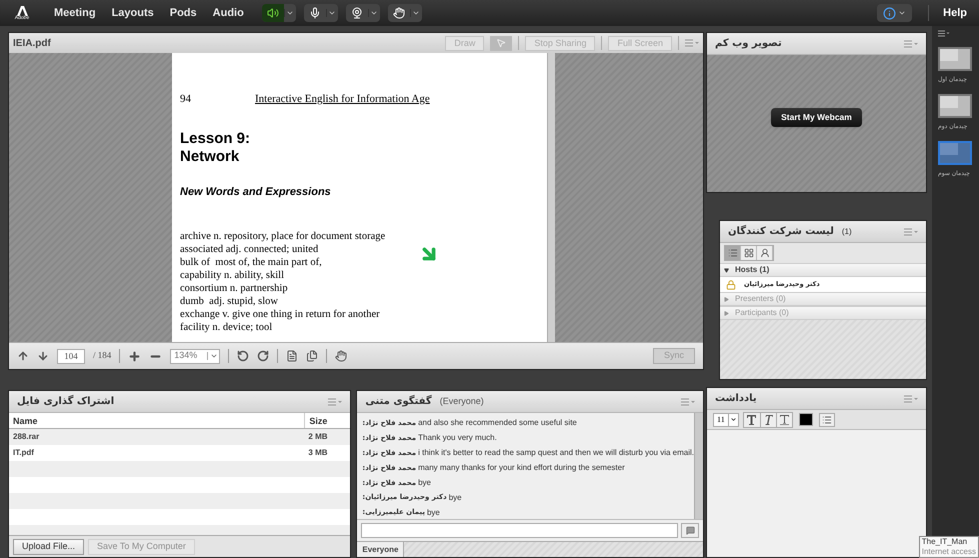 Image resolution: width=979 pixels, height=558 pixels. Describe the element at coordinates (748, 44) in the screenshot. I see `pod-title: تصویر وب کم` at that location.